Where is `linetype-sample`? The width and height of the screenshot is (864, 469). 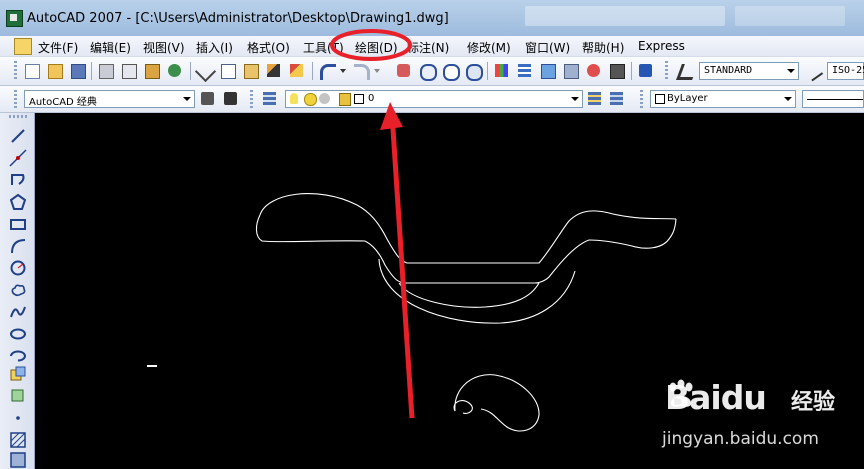 linetype-sample is located at coordinates (835, 99).